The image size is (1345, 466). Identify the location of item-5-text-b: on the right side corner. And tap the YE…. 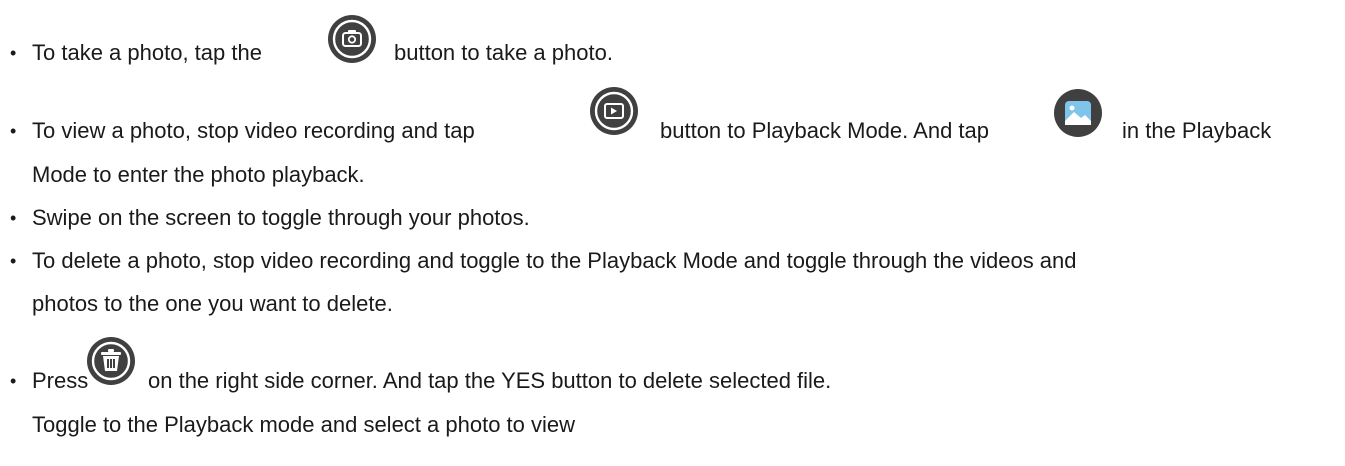
(490, 380).